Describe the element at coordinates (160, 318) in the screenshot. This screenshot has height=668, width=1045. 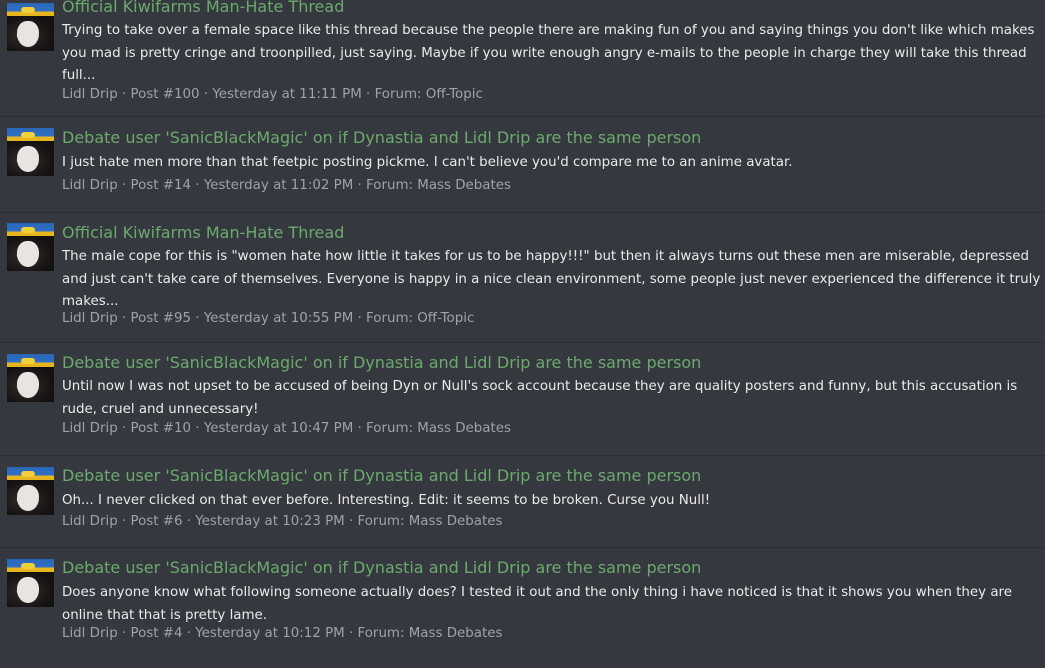
I see `post-number-link: Post #95` at that location.